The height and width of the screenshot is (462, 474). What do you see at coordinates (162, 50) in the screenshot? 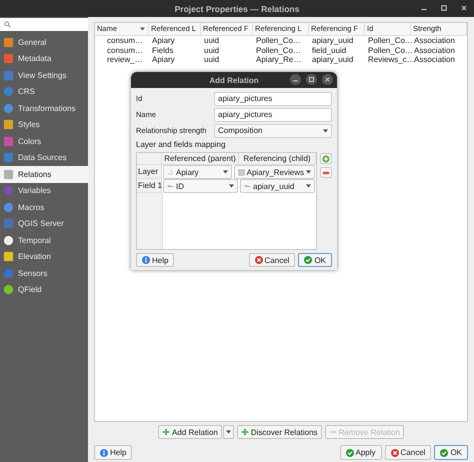
I see `table-cell-text: Fields` at bounding box center [162, 50].